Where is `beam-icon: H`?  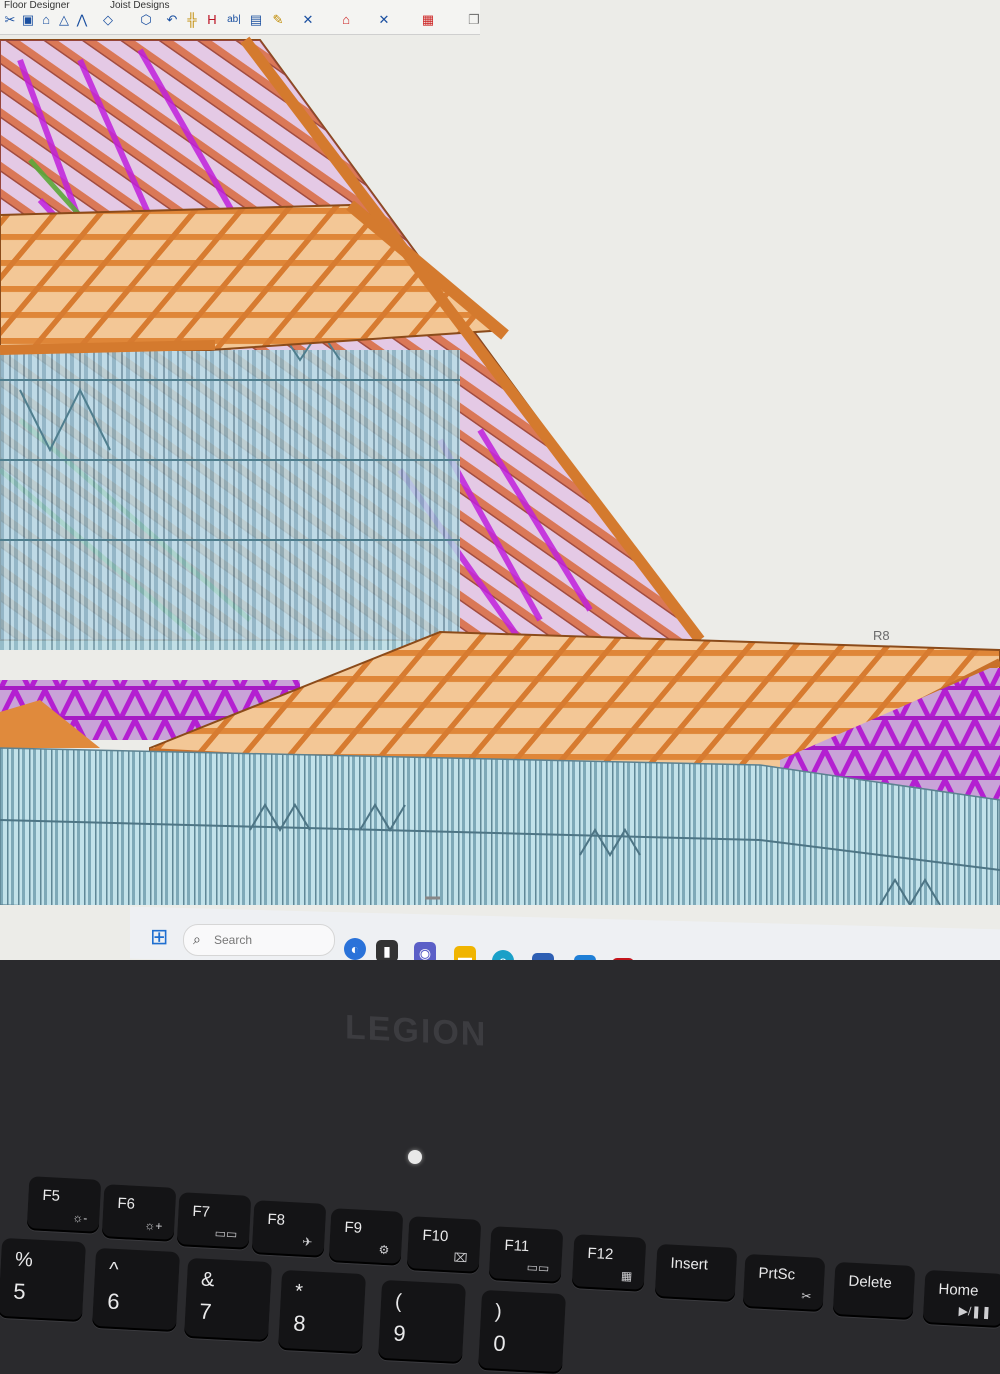
beam-icon: H is located at coordinates (212, 20).